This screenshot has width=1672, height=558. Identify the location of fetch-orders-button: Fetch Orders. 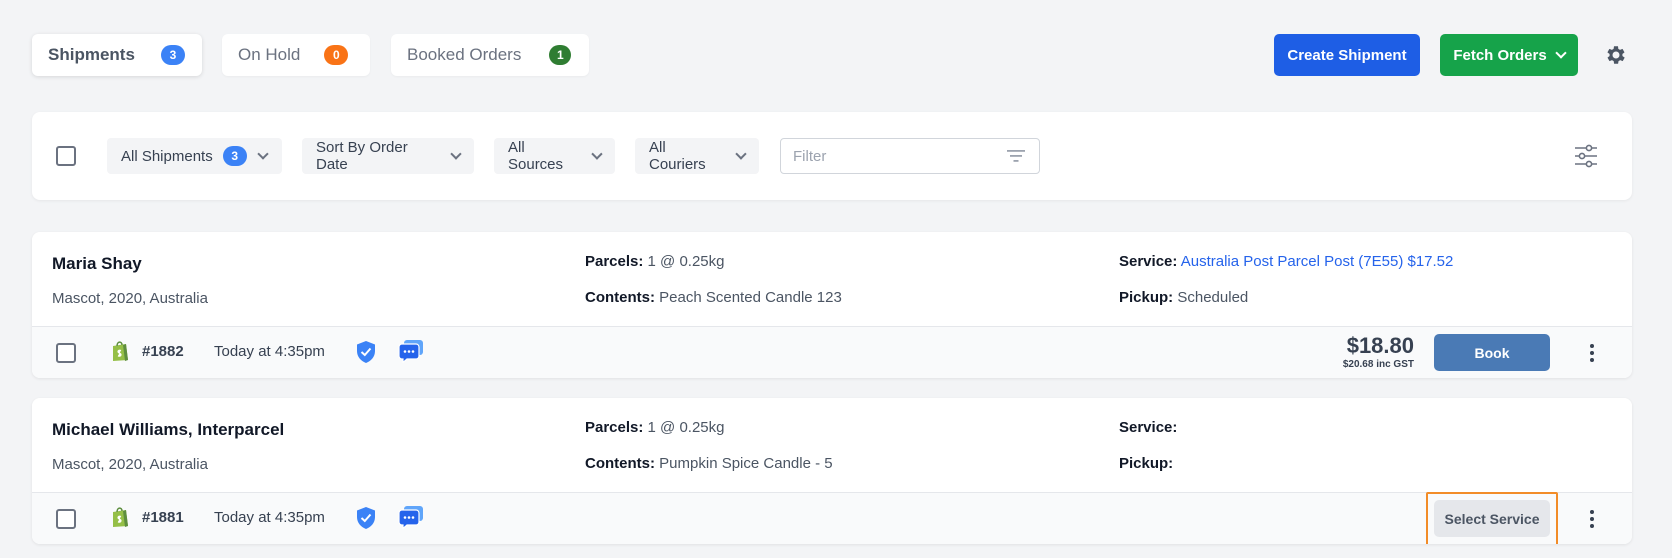
(1509, 55).